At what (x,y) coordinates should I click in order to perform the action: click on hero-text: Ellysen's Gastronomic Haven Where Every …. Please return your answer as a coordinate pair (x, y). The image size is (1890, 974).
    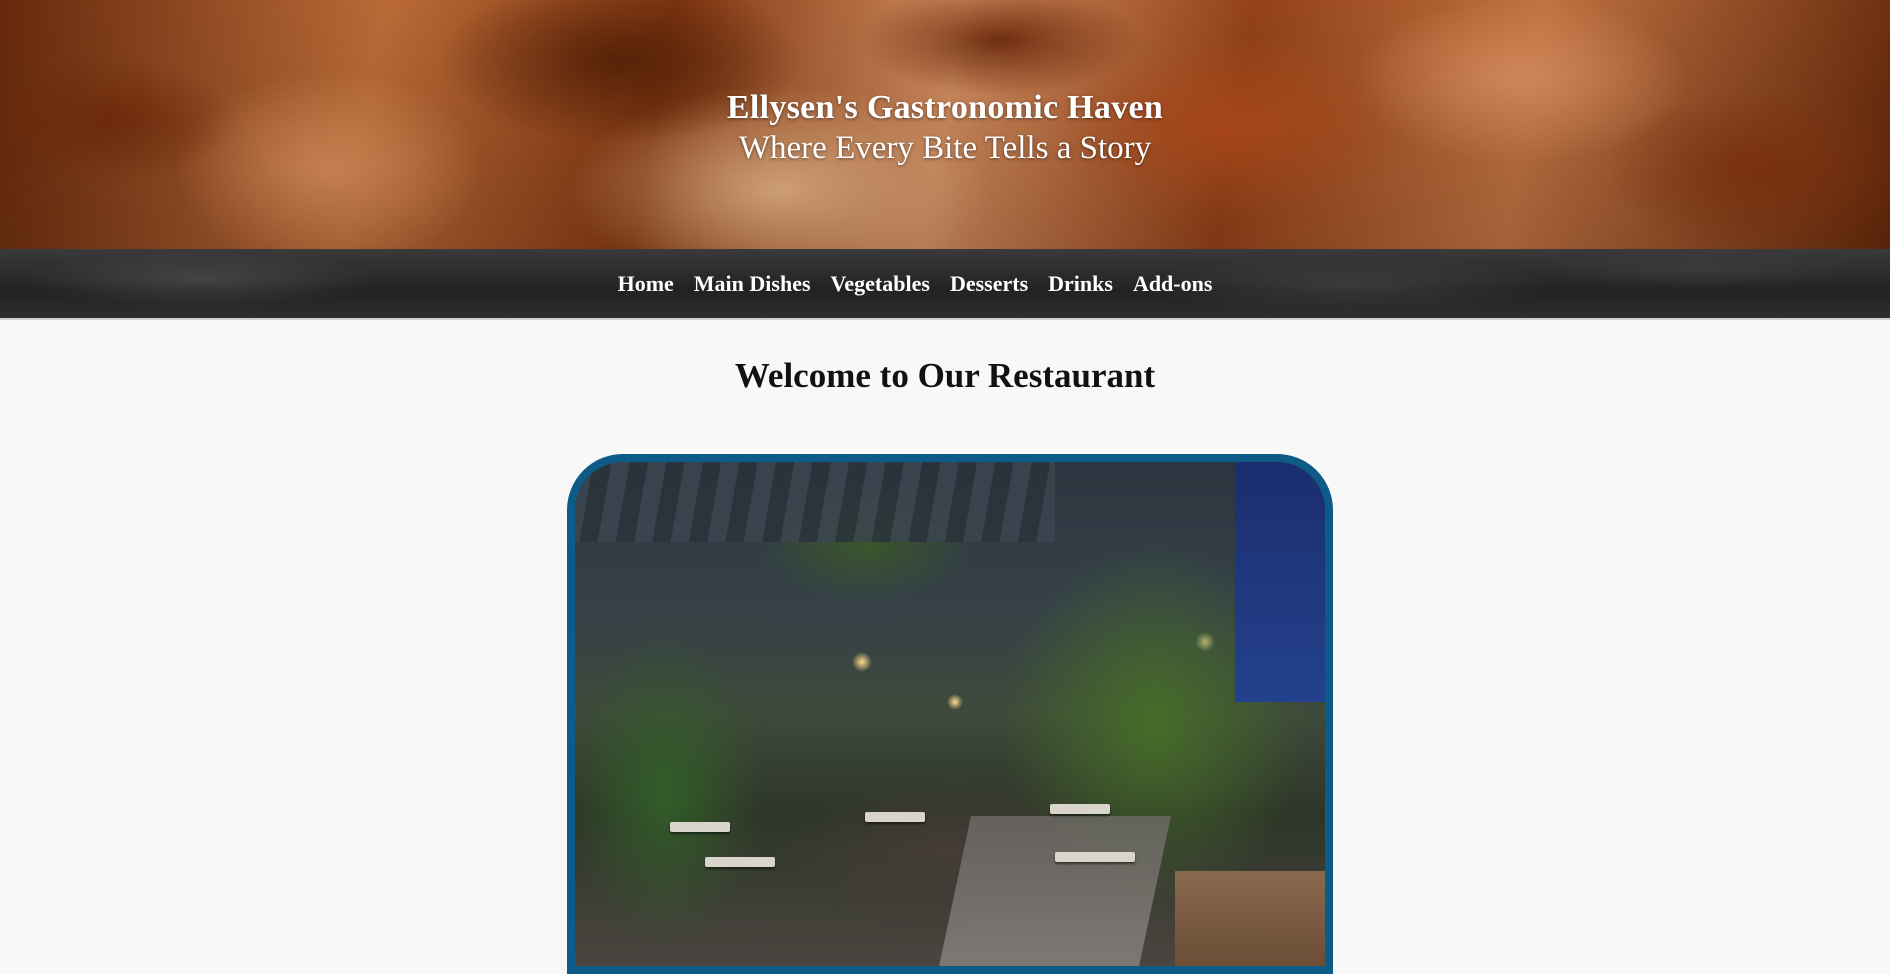
    Looking at the image, I should click on (945, 127).